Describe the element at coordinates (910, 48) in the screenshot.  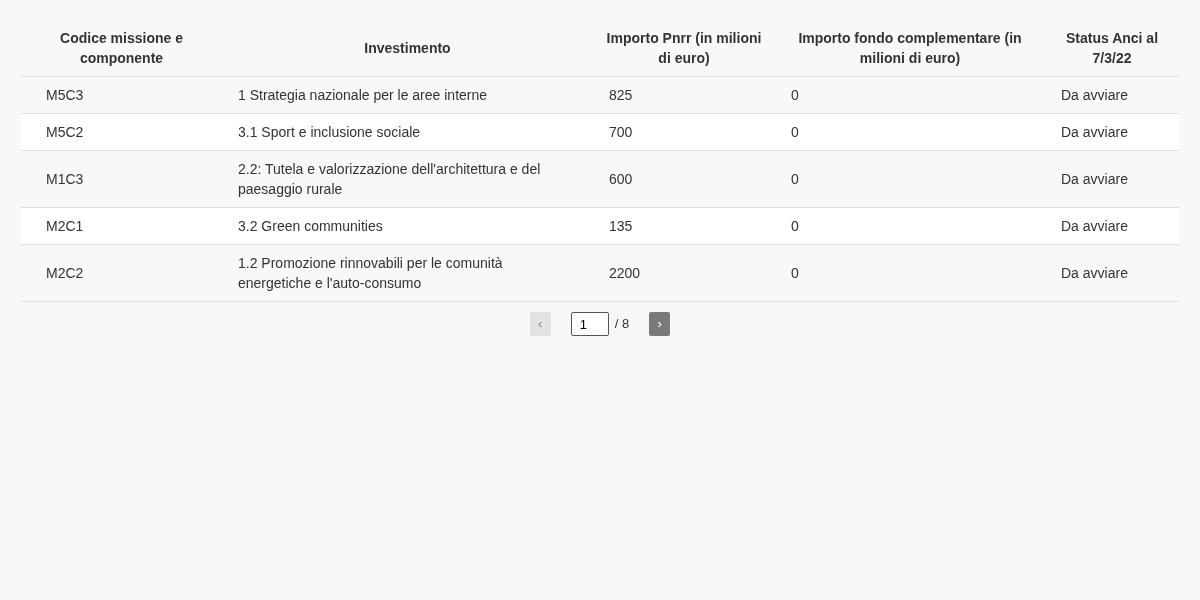
I see `column-header: Importo fondo complementare (in milioni di euro)` at that location.